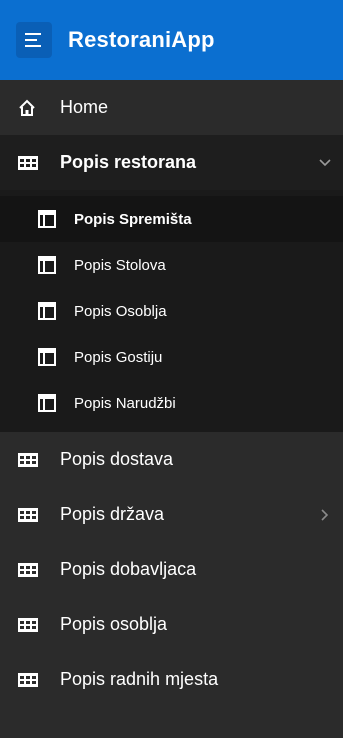  I want to click on sub-item-label: Popis Osoblja, so click(120, 311).